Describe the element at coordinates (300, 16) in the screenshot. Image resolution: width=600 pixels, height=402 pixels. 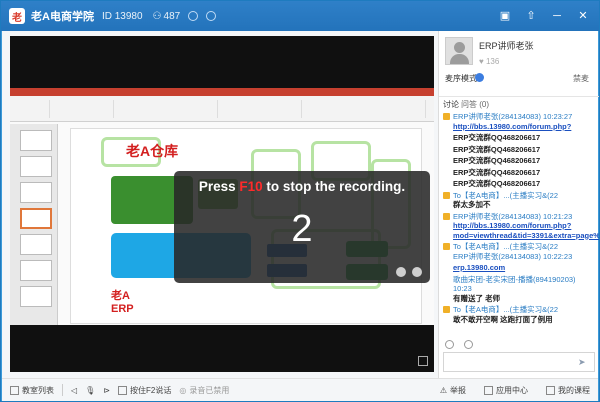
I see `title-bar: 老 老A电商学院 ID 13980 ⚇ 487 ▣ ⇧ ─ ✕` at that location.